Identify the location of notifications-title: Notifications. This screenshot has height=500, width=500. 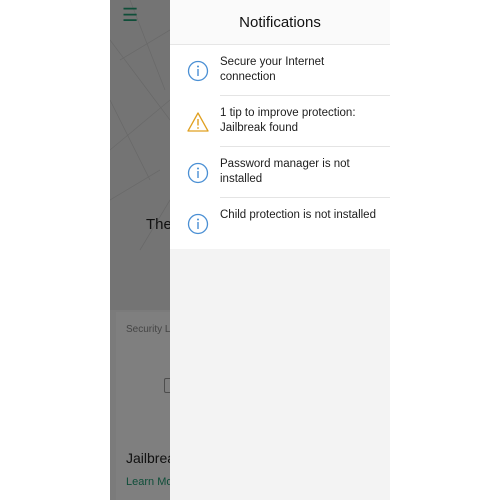
(280, 22).